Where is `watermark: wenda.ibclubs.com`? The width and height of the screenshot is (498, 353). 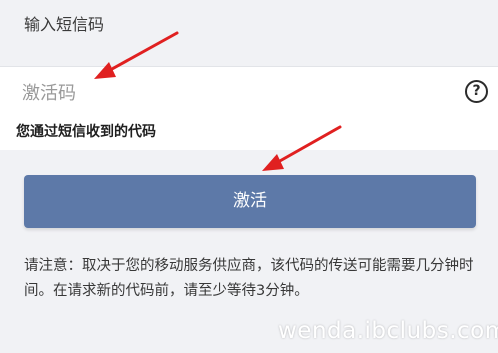
watermark: wenda.ibclubs.com is located at coordinates (388, 331).